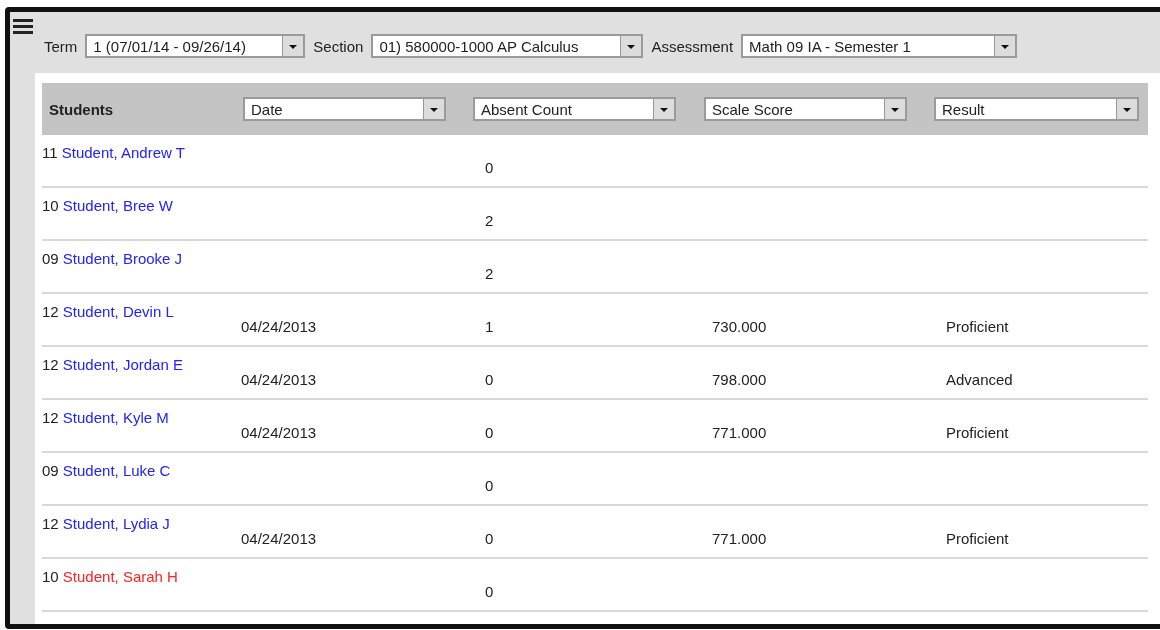 This screenshot has width=1160, height=630. Describe the element at coordinates (739, 326) in the screenshot. I see `table-cell-text: 730.000` at that location.